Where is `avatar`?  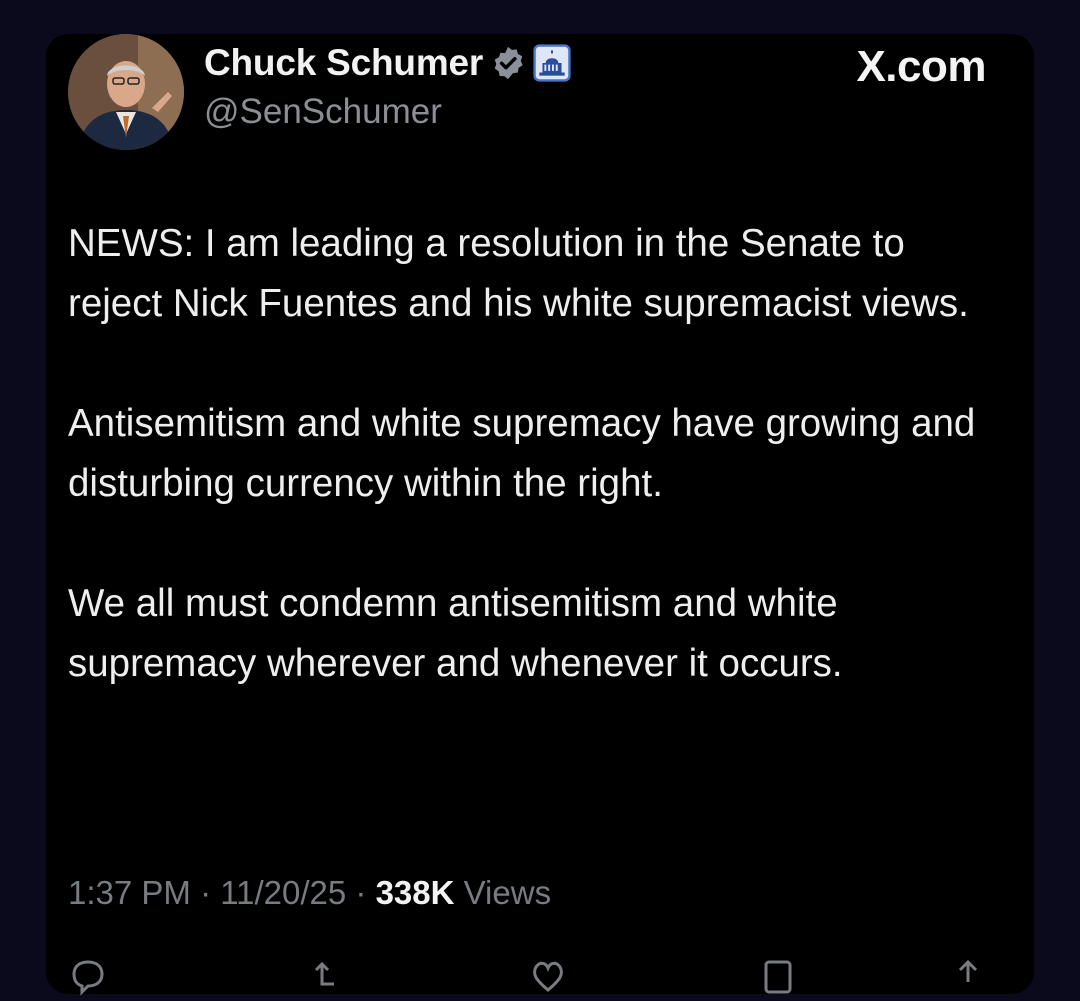 avatar is located at coordinates (126, 92).